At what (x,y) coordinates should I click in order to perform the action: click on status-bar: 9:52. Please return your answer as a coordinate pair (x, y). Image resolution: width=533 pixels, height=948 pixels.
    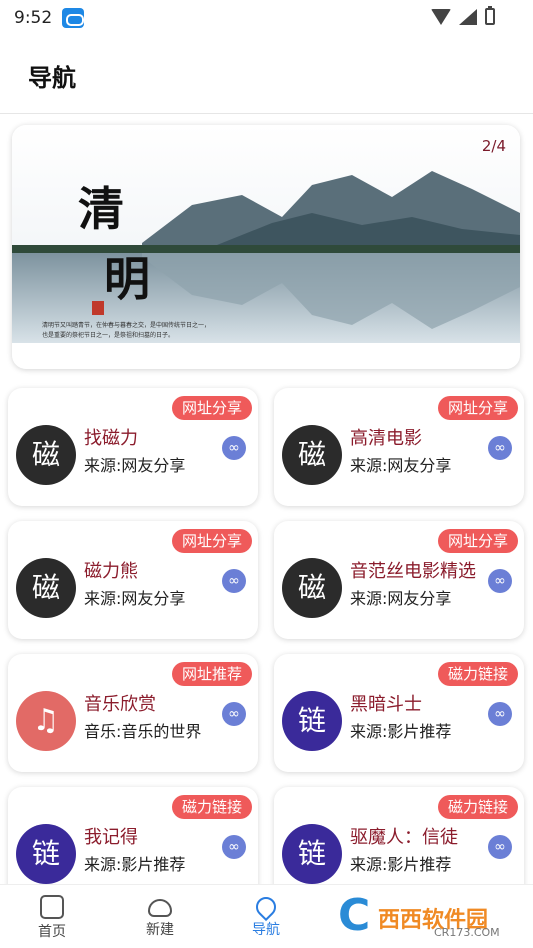
    Looking at the image, I should click on (266, 18).